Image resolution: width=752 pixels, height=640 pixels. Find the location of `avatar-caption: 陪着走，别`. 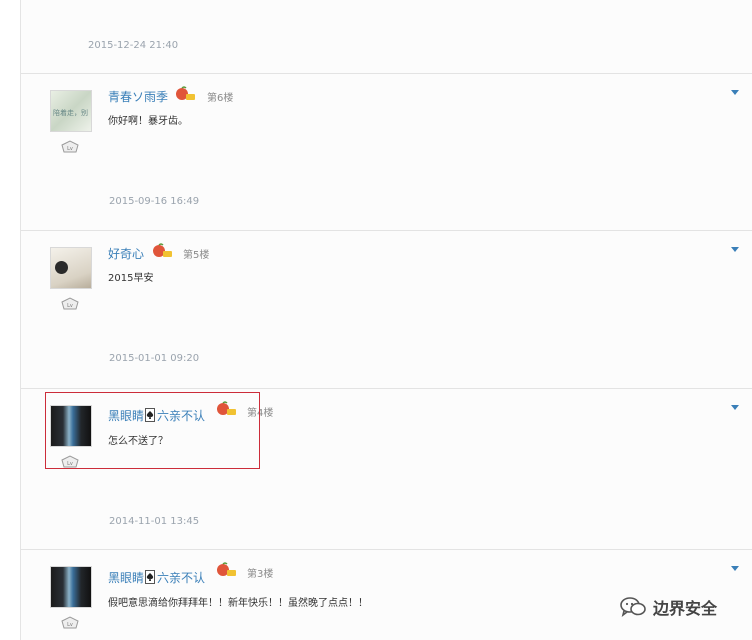

avatar-caption: 陪着走，别 is located at coordinates (70, 113).